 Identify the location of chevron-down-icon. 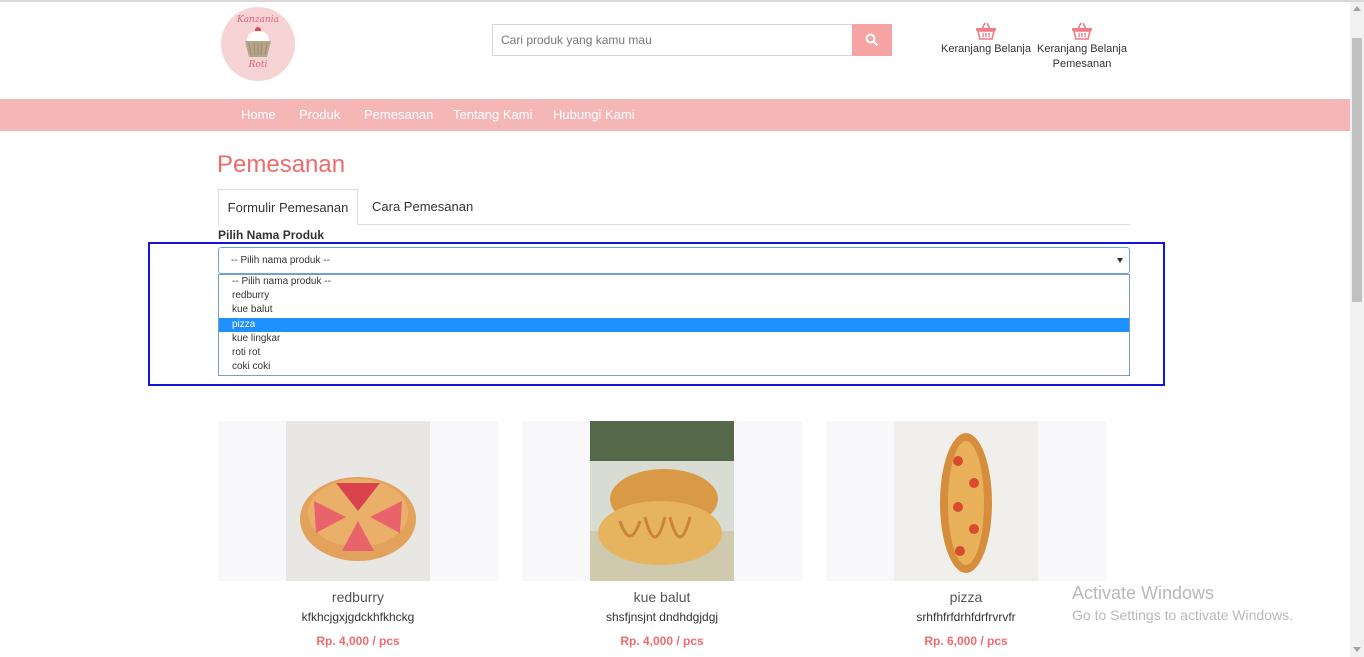
(1120, 260).